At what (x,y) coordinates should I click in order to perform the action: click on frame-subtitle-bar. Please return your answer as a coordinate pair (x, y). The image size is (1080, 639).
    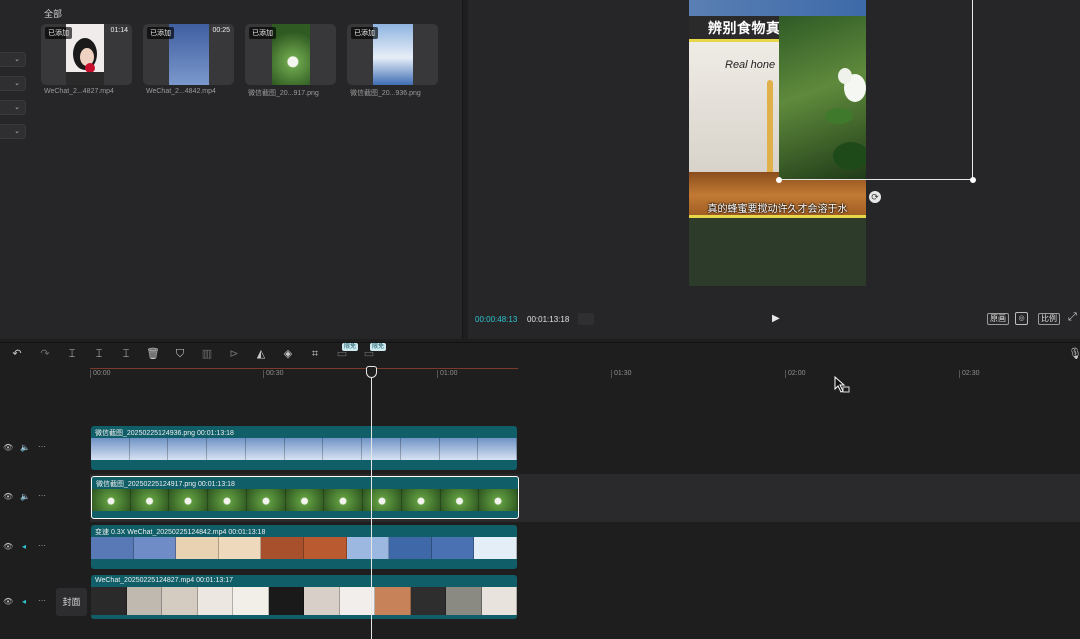
    Looking at the image, I should click on (777, 216).